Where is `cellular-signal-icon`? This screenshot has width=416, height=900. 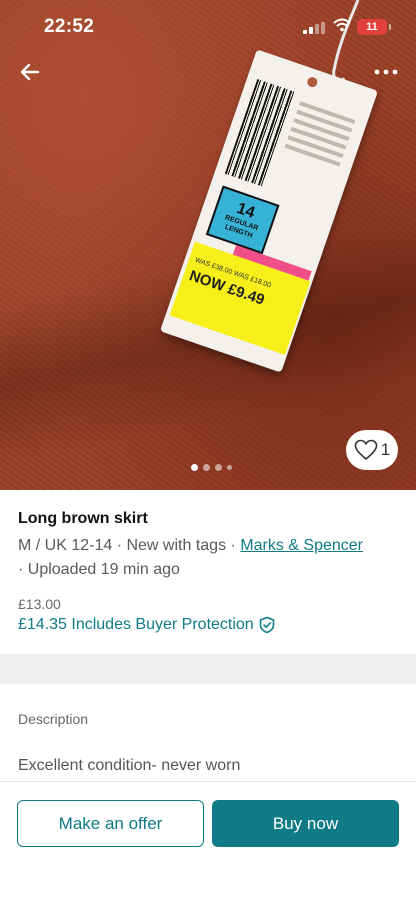 cellular-signal-icon is located at coordinates (314, 28).